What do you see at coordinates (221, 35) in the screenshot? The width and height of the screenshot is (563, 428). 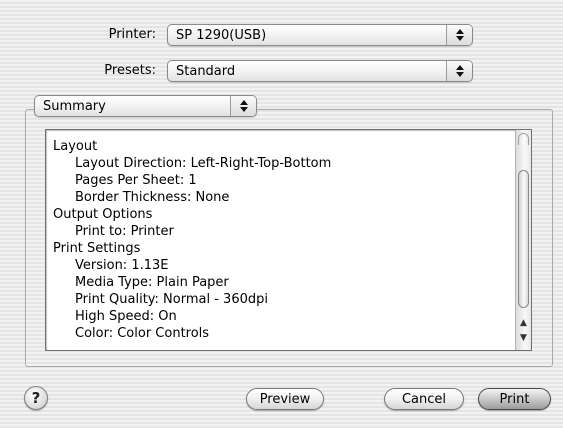 I see `printer-popup-value: SP 1290(USB)` at bounding box center [221, 35].